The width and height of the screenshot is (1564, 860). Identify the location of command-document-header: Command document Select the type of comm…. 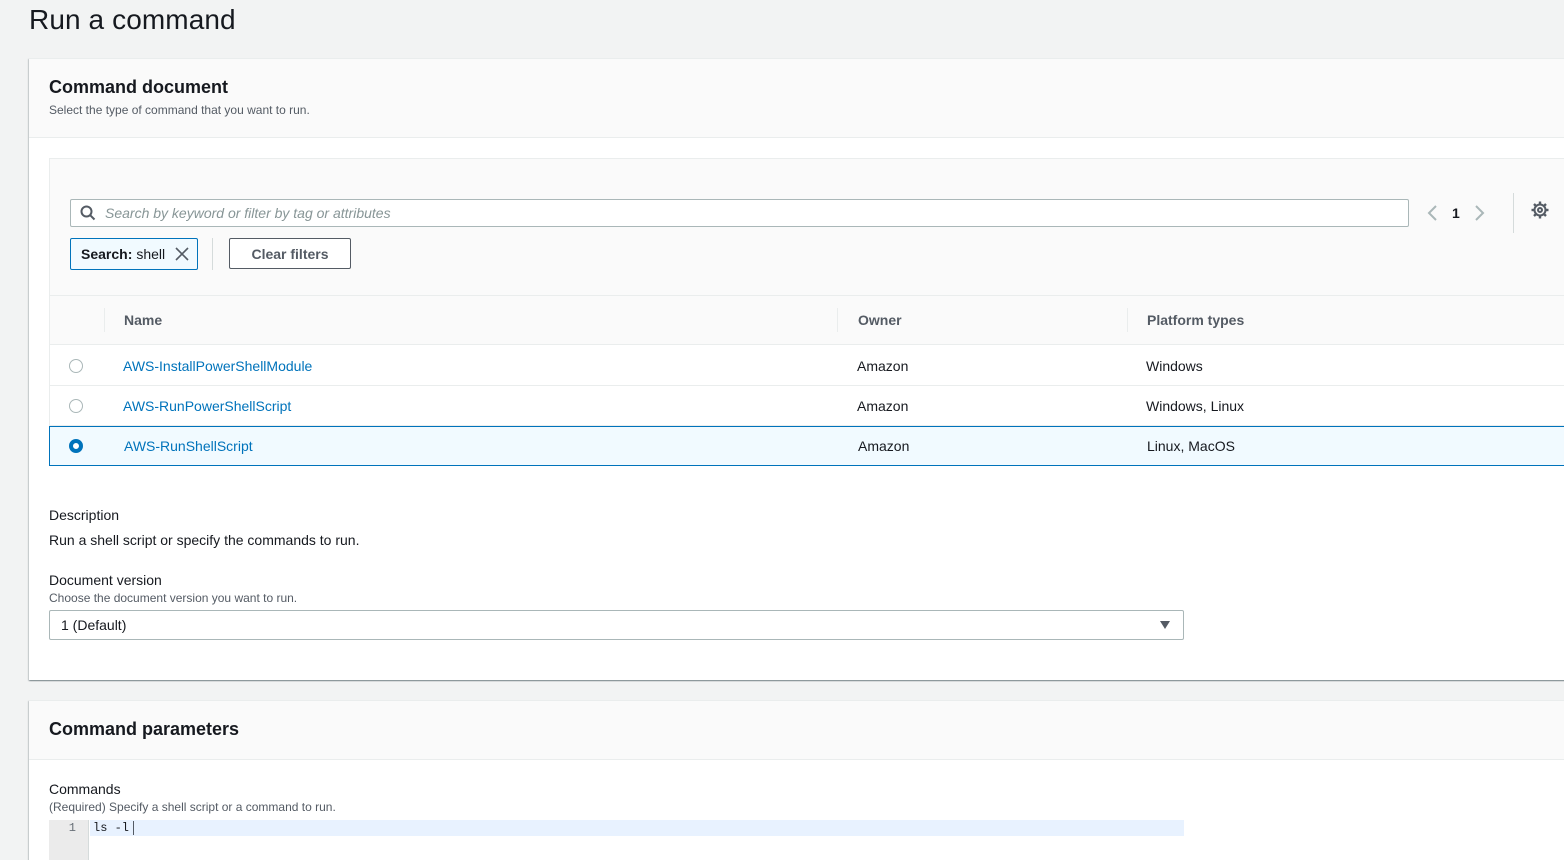
(796, 98).